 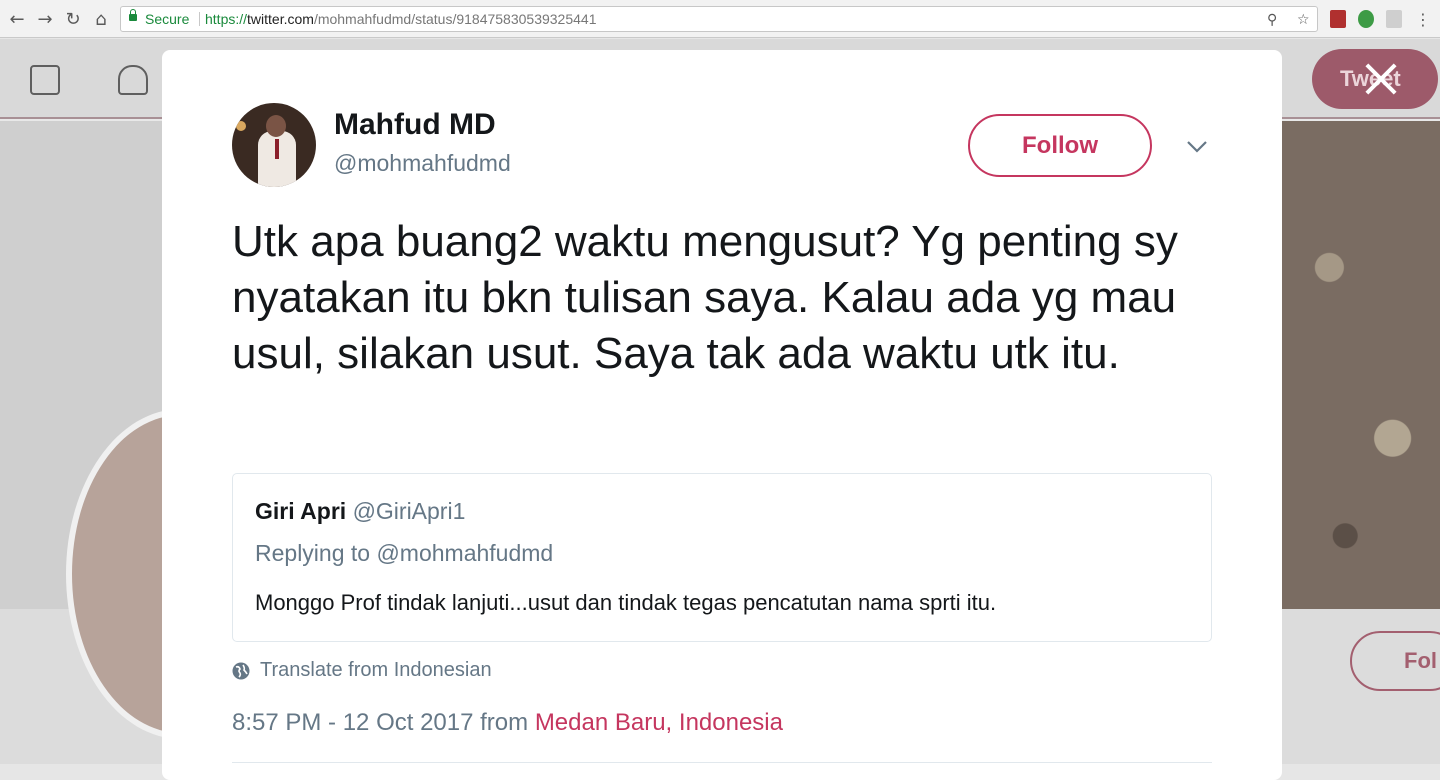 What do you see at coordinates (1366, 19) in the screenshot?
I see `extension-green-icon` at bounding box center [1366, 19].